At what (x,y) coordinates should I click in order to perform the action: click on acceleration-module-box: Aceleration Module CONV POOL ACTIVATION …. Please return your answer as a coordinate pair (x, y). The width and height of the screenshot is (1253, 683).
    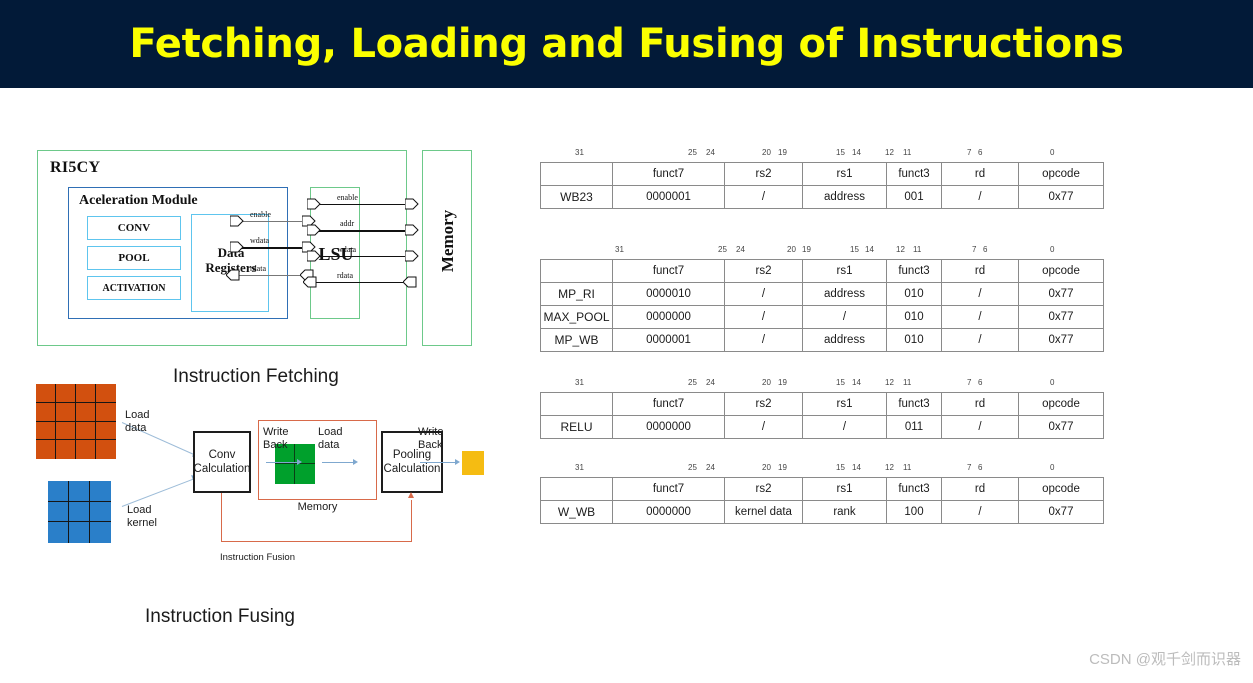
    Looking at the image, I should click on (178, 253).